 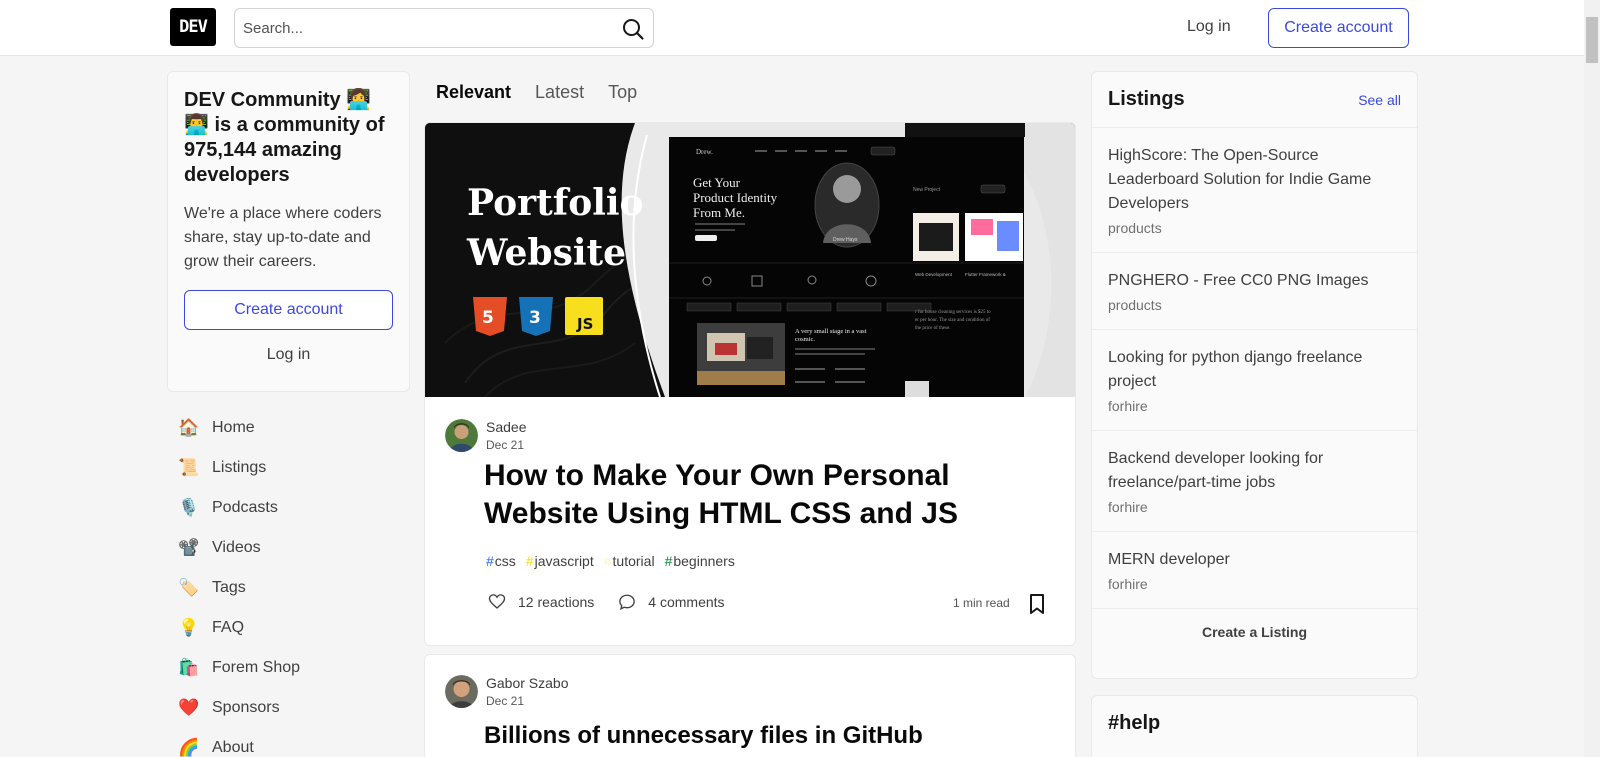 I want to click on author-name: Sadee, so click(x=506, y=427).